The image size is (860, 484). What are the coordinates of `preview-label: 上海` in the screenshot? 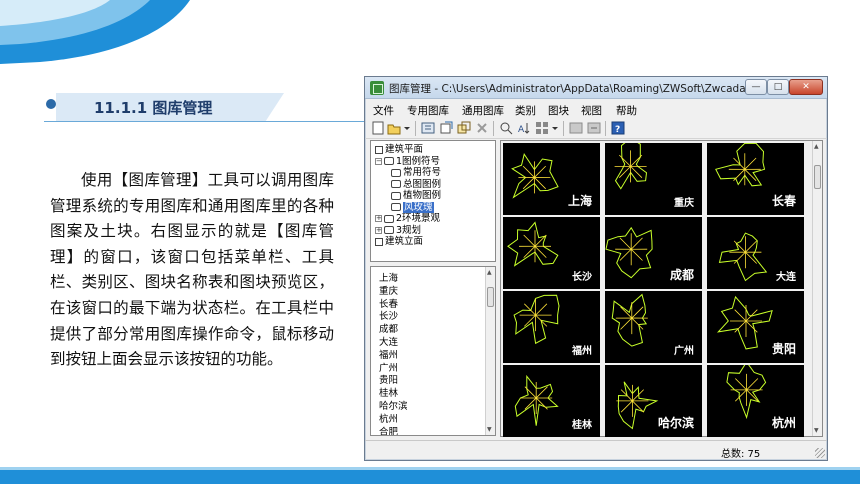 It's located at (579, 201).